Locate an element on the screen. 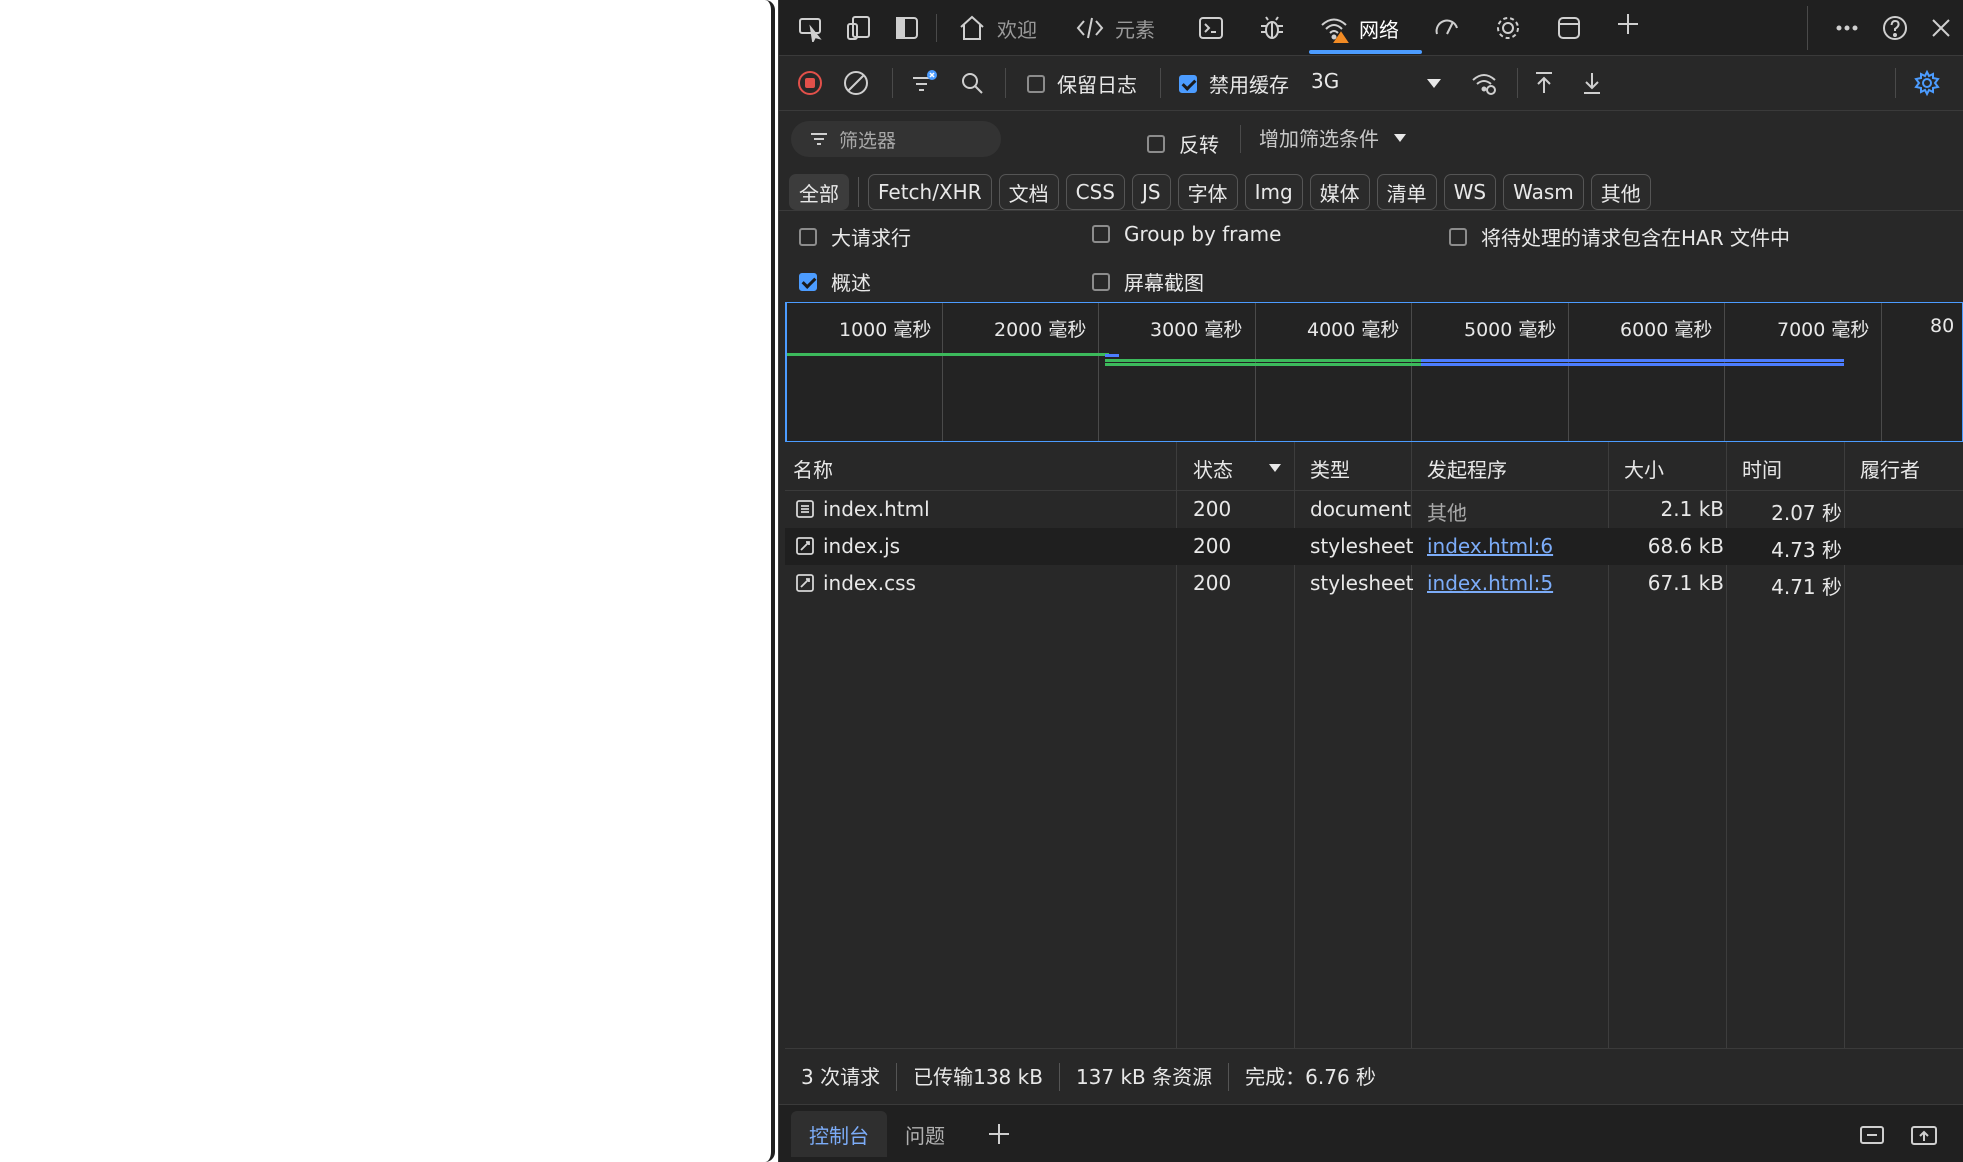 This screenshot has width=1963, height=1162. add-tab-icon is located at coordinates (1628, 24).